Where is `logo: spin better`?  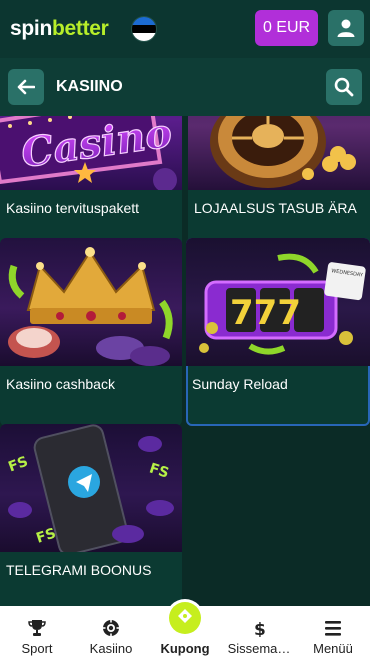
logo: spin better is located at coordinates (59, 29).